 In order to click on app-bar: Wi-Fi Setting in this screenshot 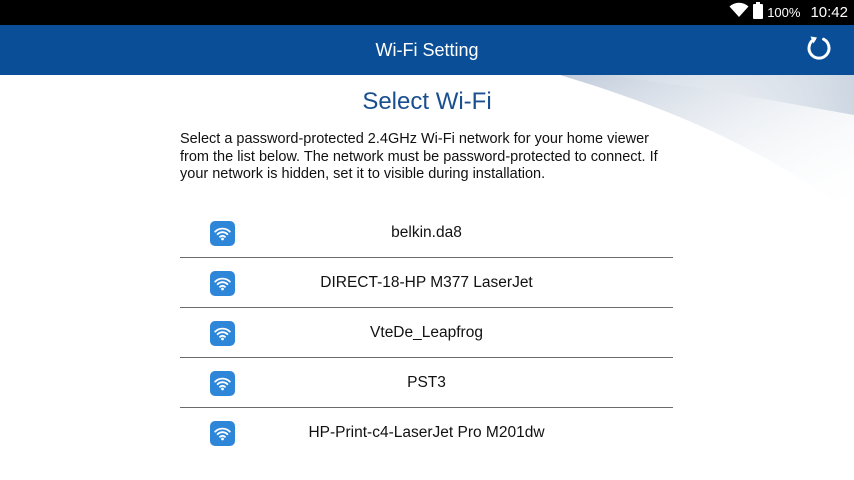, I will do `click(427, 50)`.